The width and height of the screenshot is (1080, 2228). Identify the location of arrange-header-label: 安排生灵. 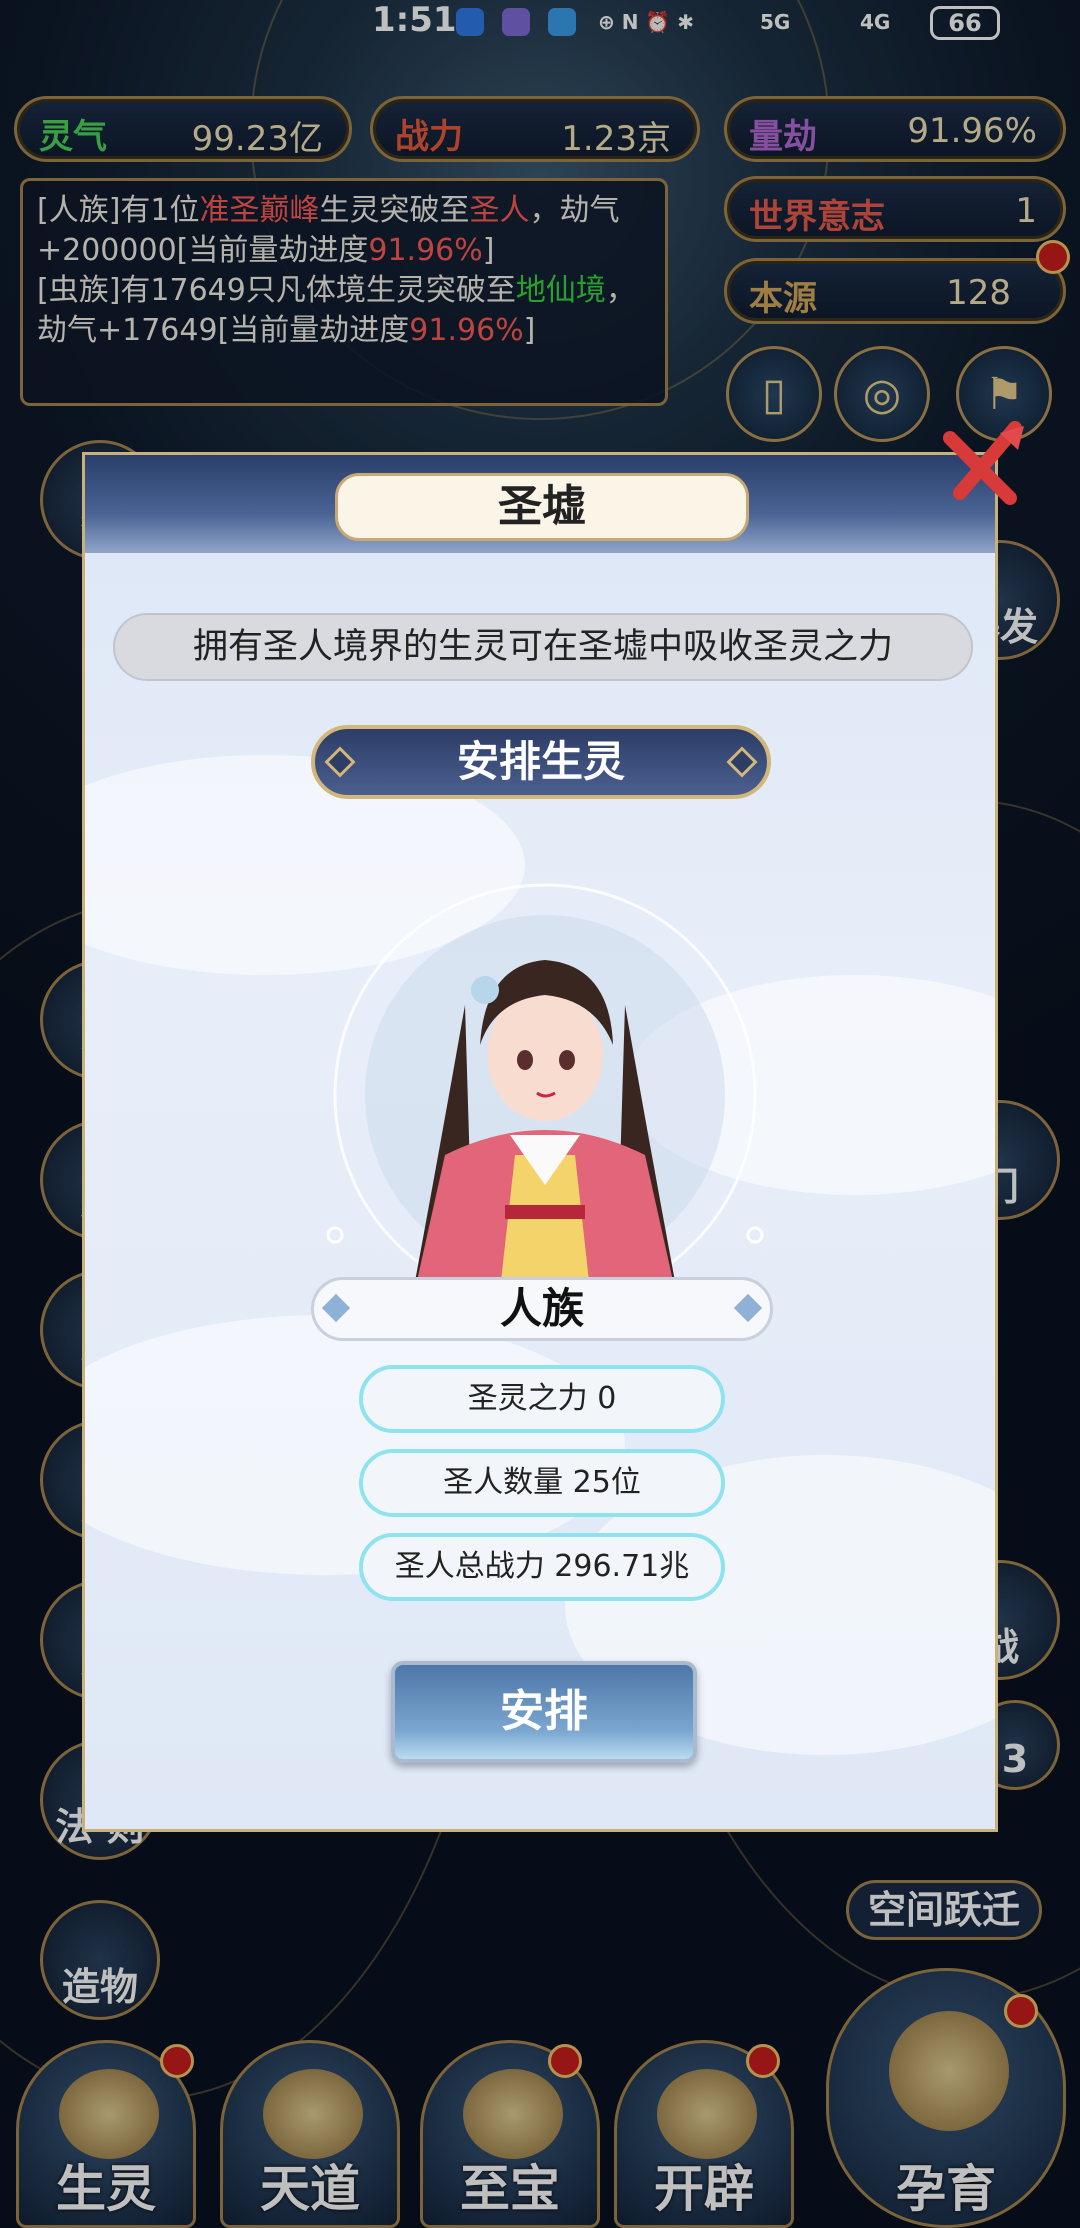
(540, 761).